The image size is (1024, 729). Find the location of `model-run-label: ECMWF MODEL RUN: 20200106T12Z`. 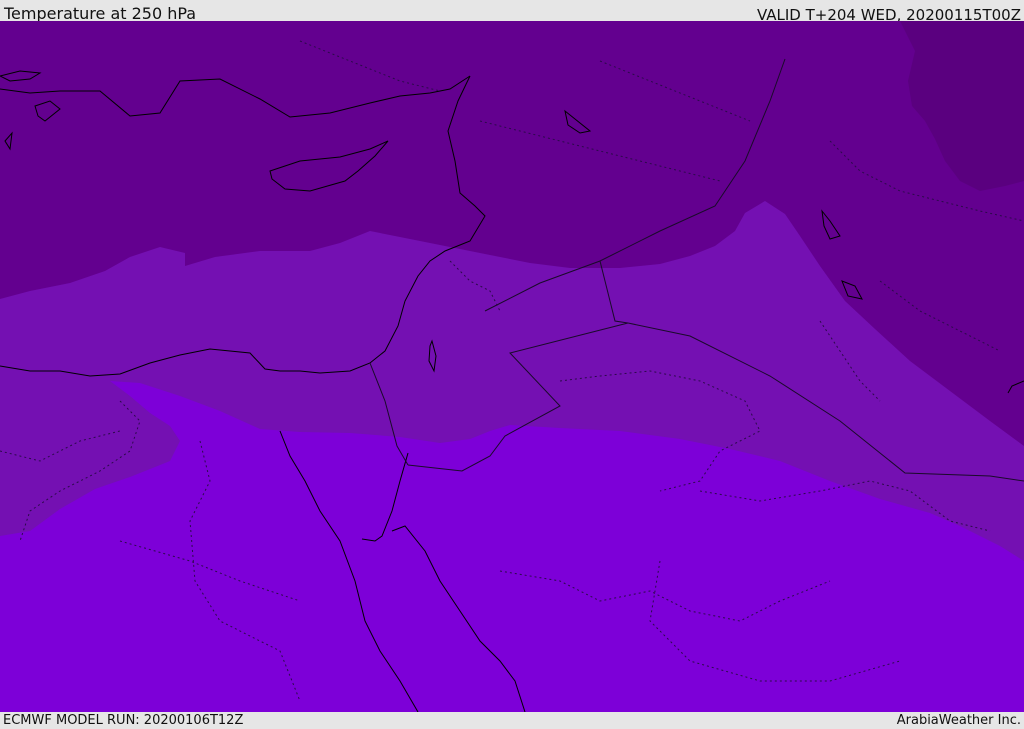

model-run-label: ECMWF MODEL RUN: 20200106T12Z is located at coordinates (123, 720).